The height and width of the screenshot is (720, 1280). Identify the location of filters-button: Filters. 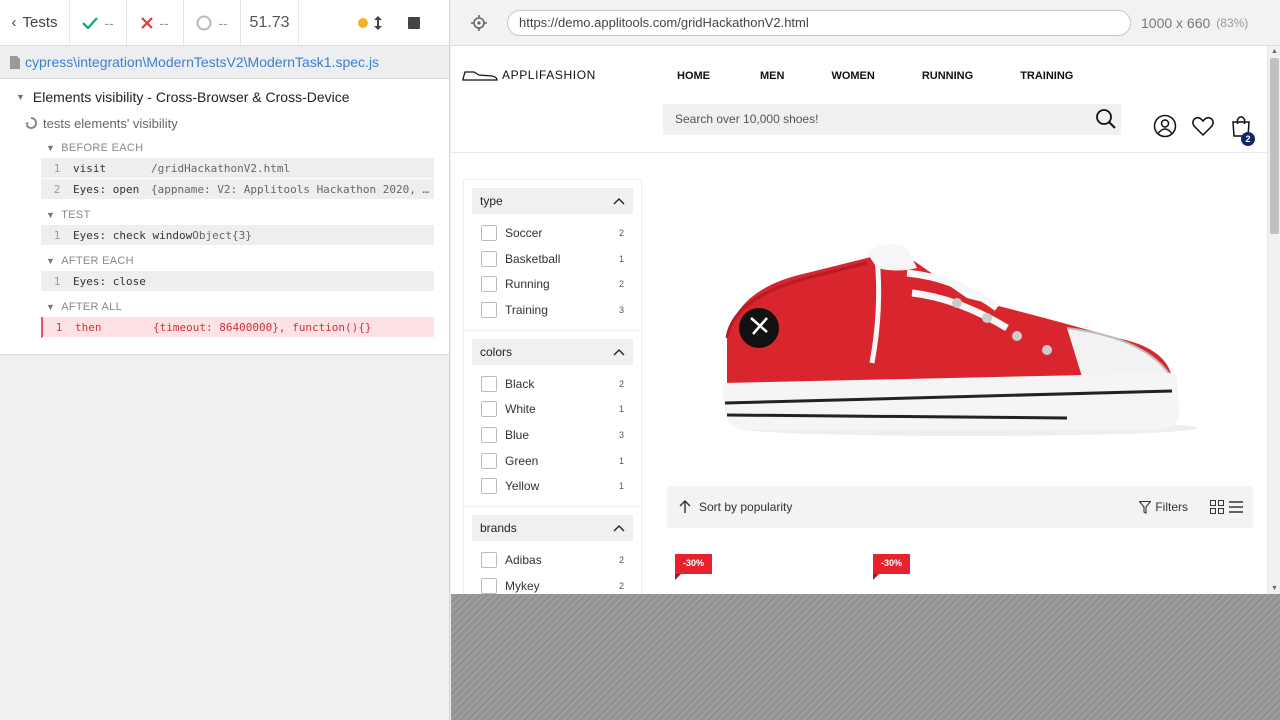
(1163, 507).